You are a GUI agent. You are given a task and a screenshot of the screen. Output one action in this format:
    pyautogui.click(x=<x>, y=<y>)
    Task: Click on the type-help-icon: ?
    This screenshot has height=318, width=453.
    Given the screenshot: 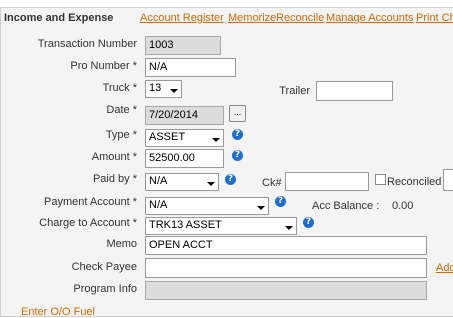 What is the action you would take?
    pyautogui.click(x=237, y=134)
    